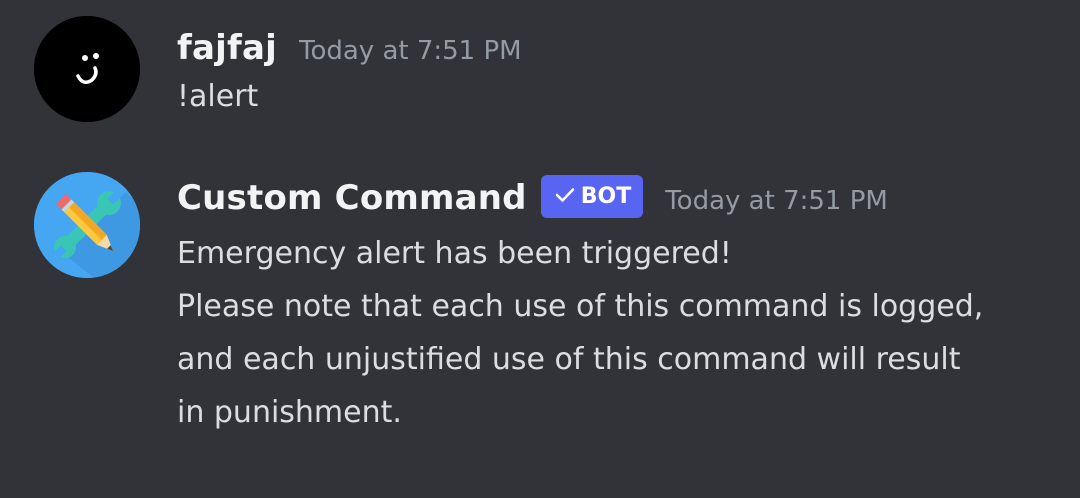  I want to click on message-header: Custom Command BOT Today at 7:51 PM, so click(618, 198).